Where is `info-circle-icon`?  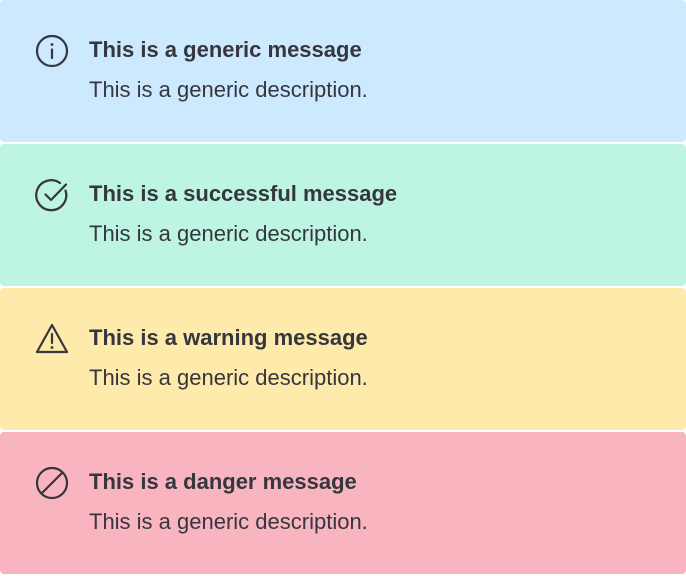
info-circle-icon is located at coordinates (52, 51).